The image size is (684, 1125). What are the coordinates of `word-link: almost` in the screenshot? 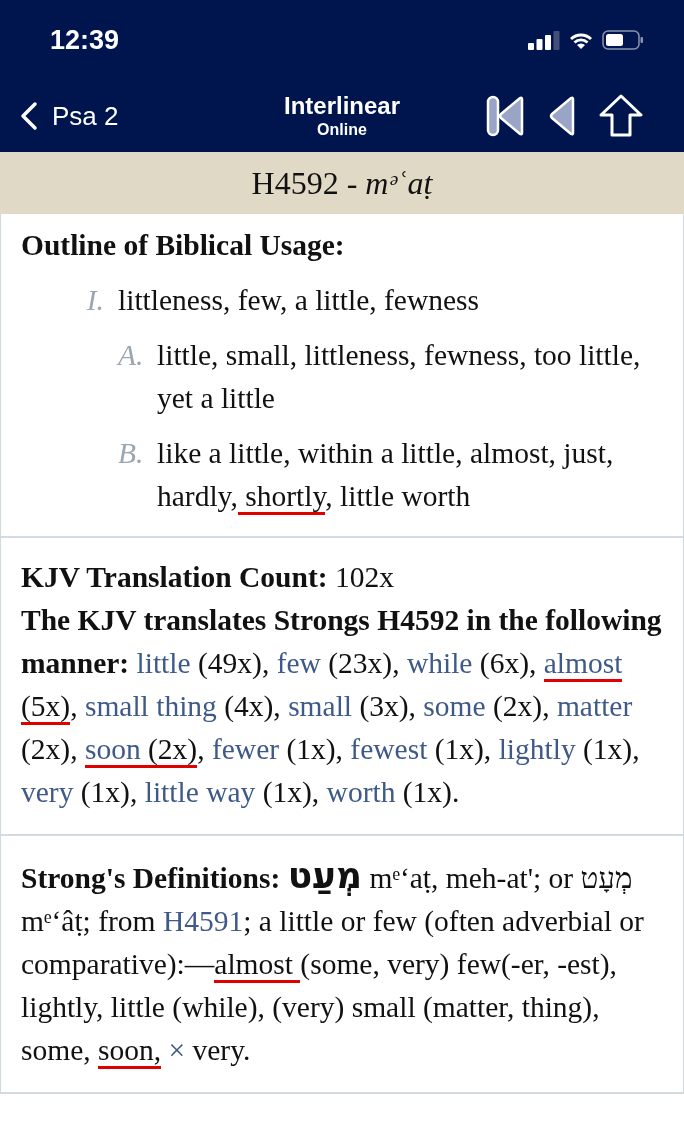 It's located at (583, 664).